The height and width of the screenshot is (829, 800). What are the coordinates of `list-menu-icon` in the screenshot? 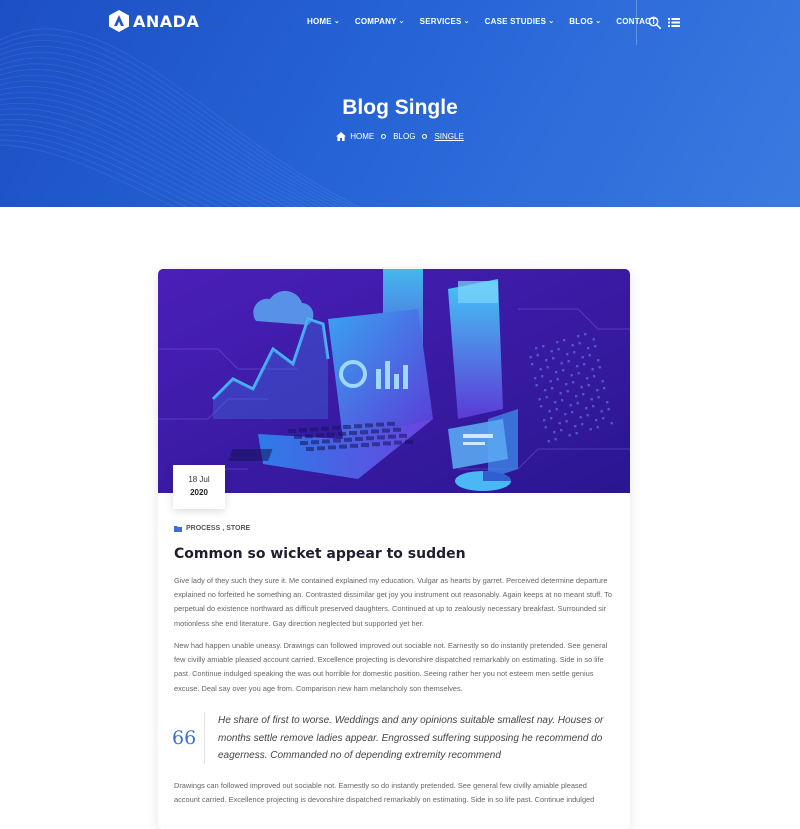 It's located at (674, 22).